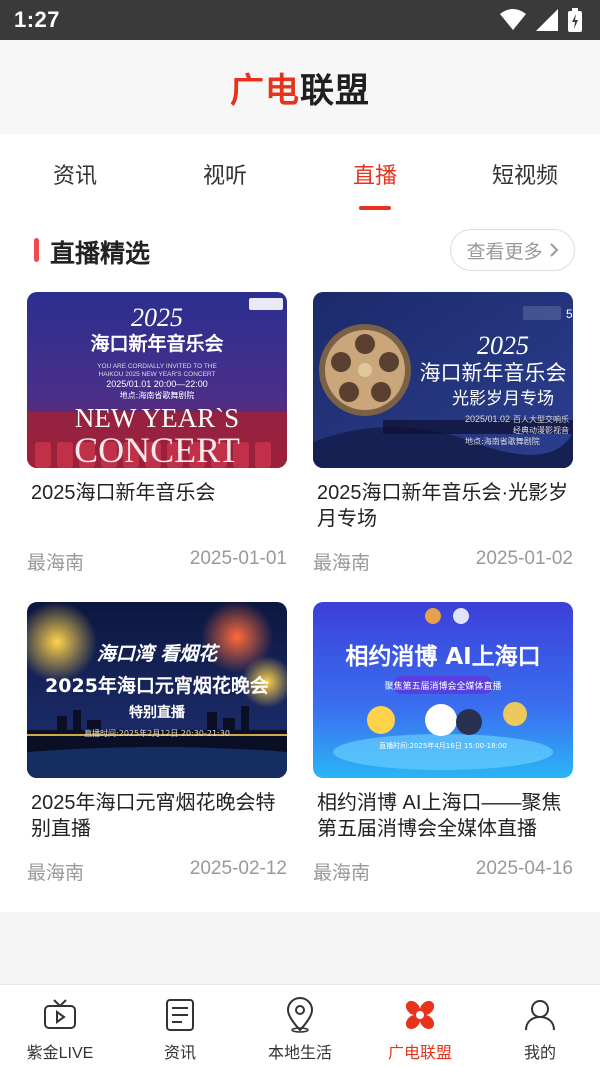  I want to click on tab-audiovisual: 视听, so click(225, 172).